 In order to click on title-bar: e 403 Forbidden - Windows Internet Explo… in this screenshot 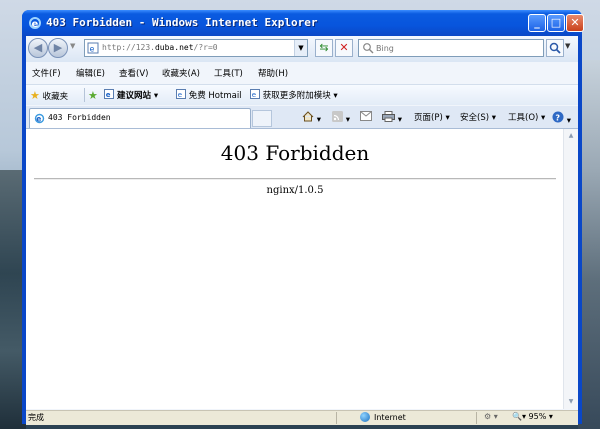, I will do `click(303, 23)`.